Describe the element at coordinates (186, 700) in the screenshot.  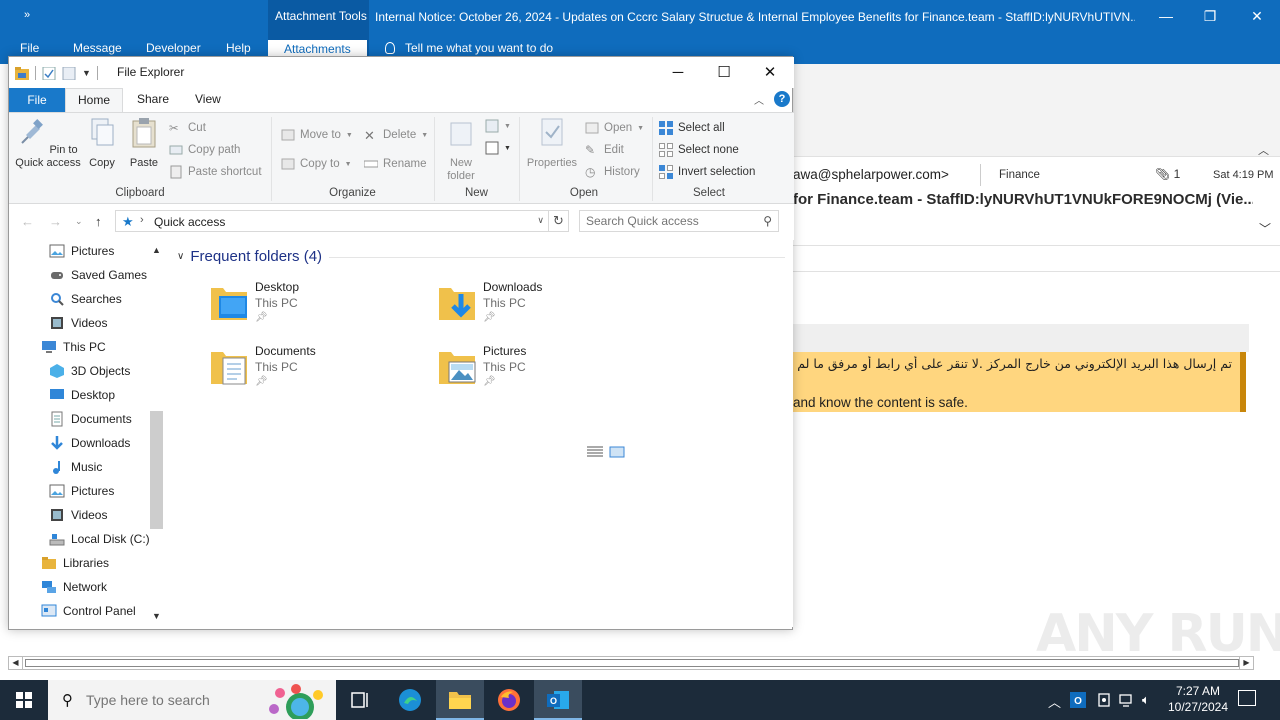
I see `taskbar-search-input` at that location.